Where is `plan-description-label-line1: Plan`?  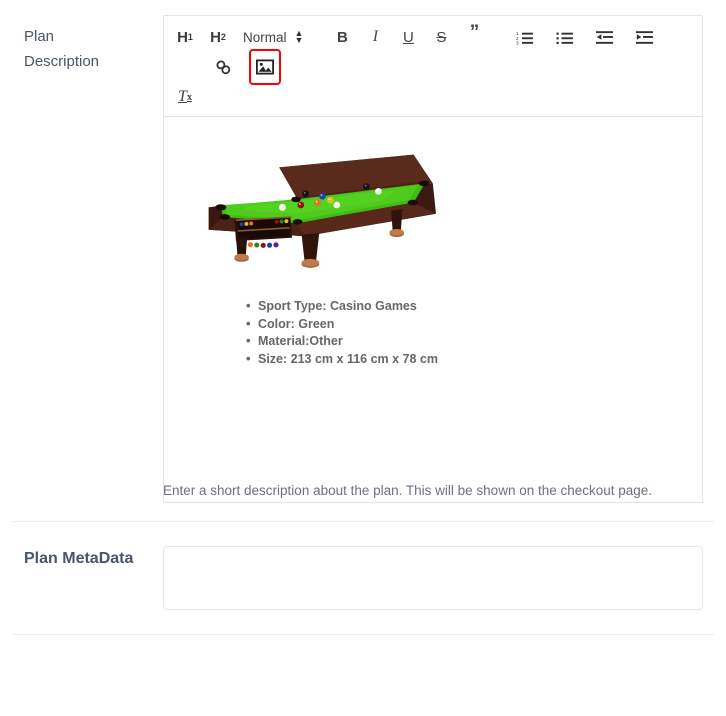
plan-description-label-line1: Plan is located at coordinates (39, 36).